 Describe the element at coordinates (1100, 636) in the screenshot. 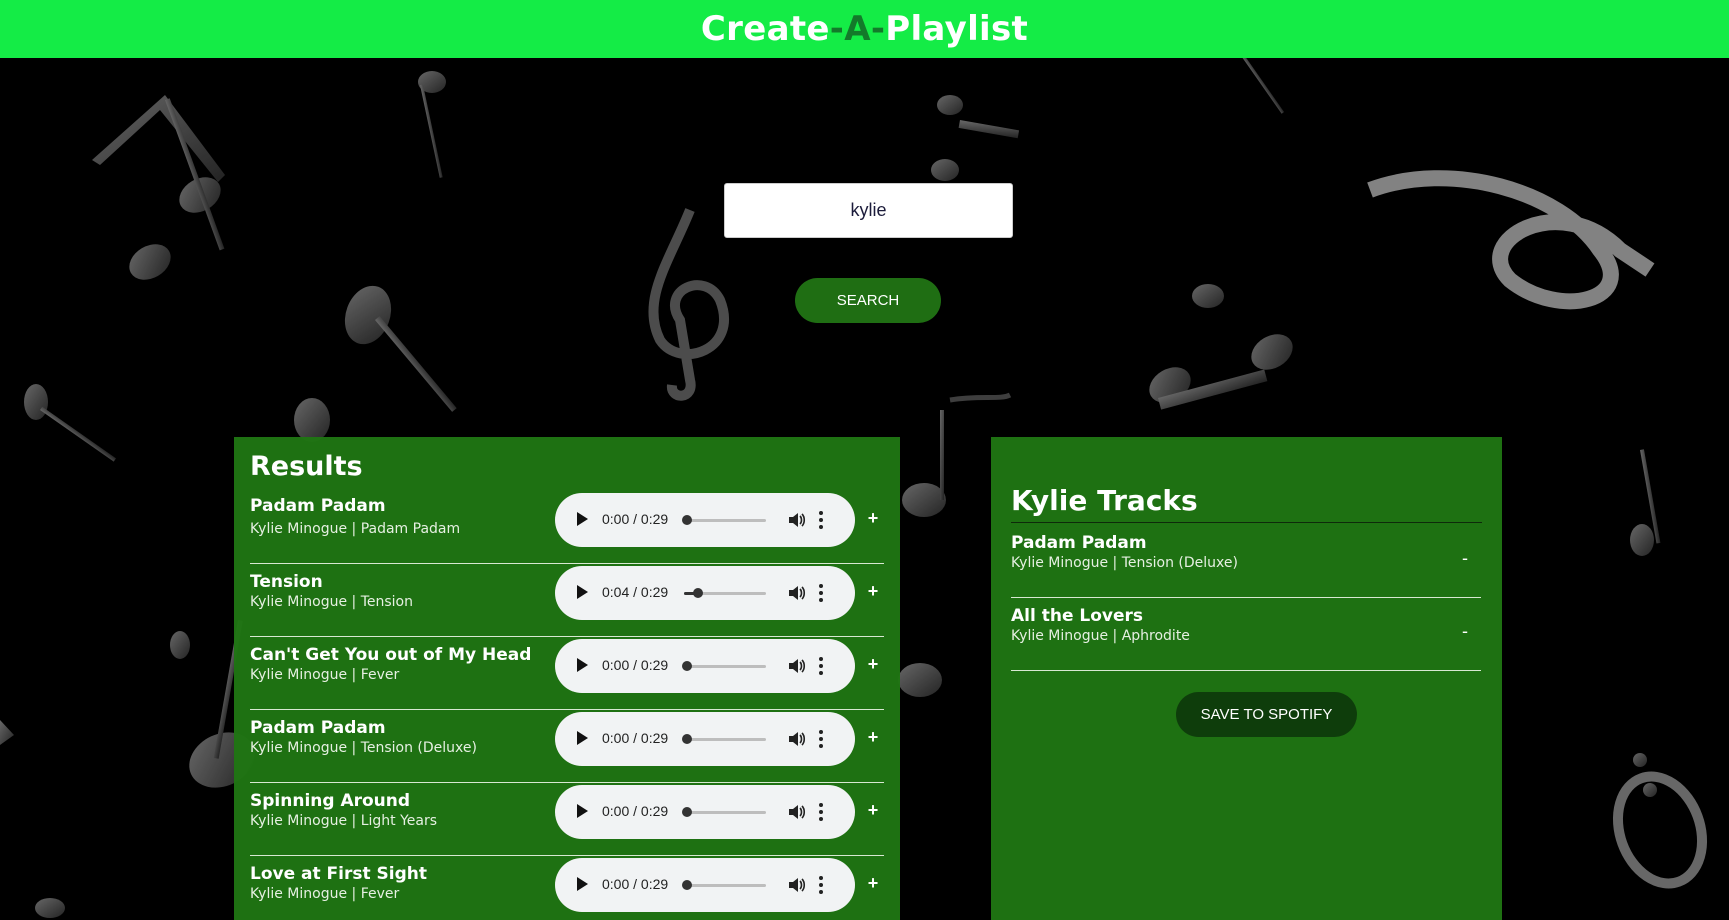

I see `track-artist-album: Kylie Minogue | Aphrodite` at that location.